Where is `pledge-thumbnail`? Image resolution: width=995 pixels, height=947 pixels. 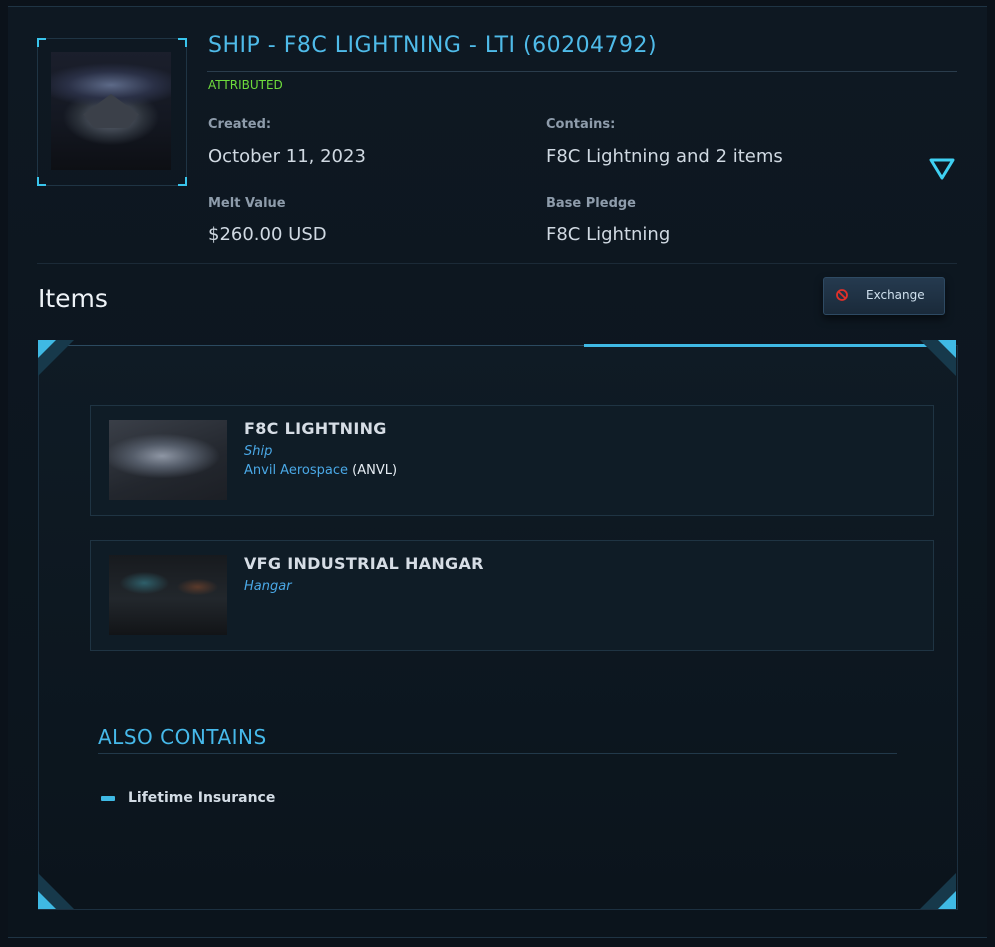
pledge-thumbnail is located at coordinates (112, 112).